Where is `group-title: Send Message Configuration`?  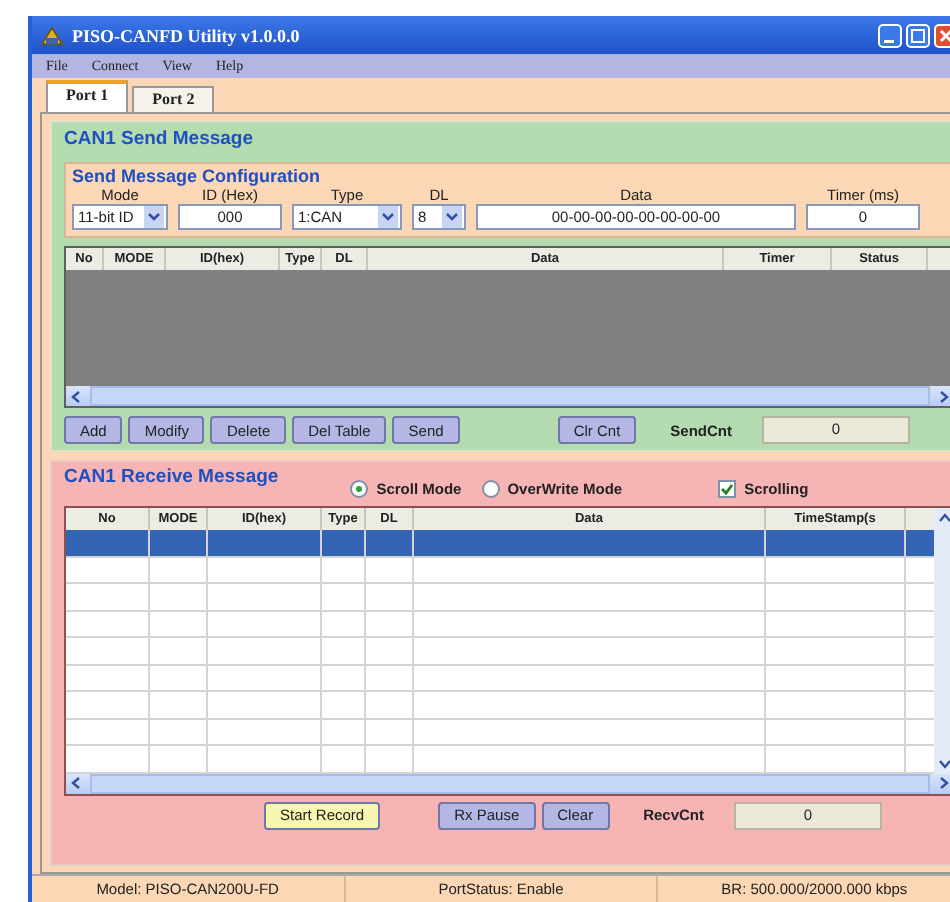 group-title: Send Message Configuration is located at coordinates (197, 176).